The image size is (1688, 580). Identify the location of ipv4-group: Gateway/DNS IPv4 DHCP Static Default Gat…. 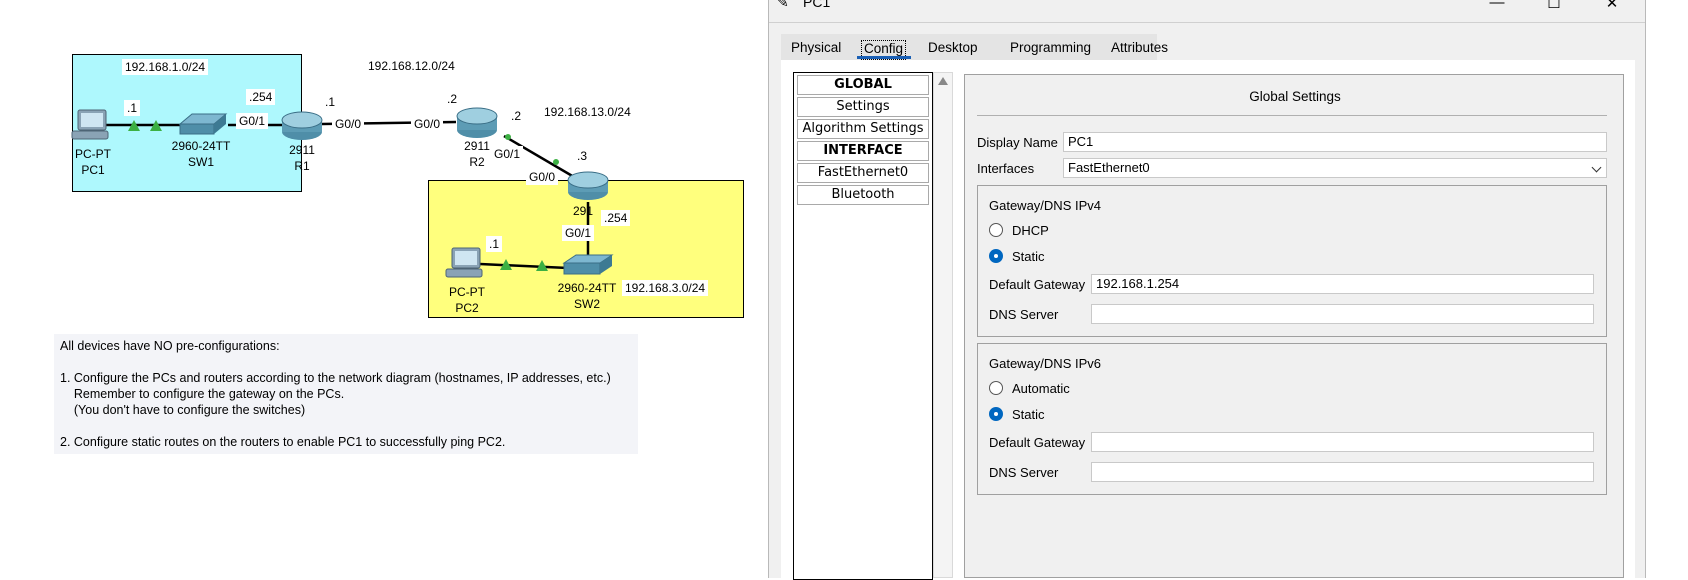
(1292, 261).